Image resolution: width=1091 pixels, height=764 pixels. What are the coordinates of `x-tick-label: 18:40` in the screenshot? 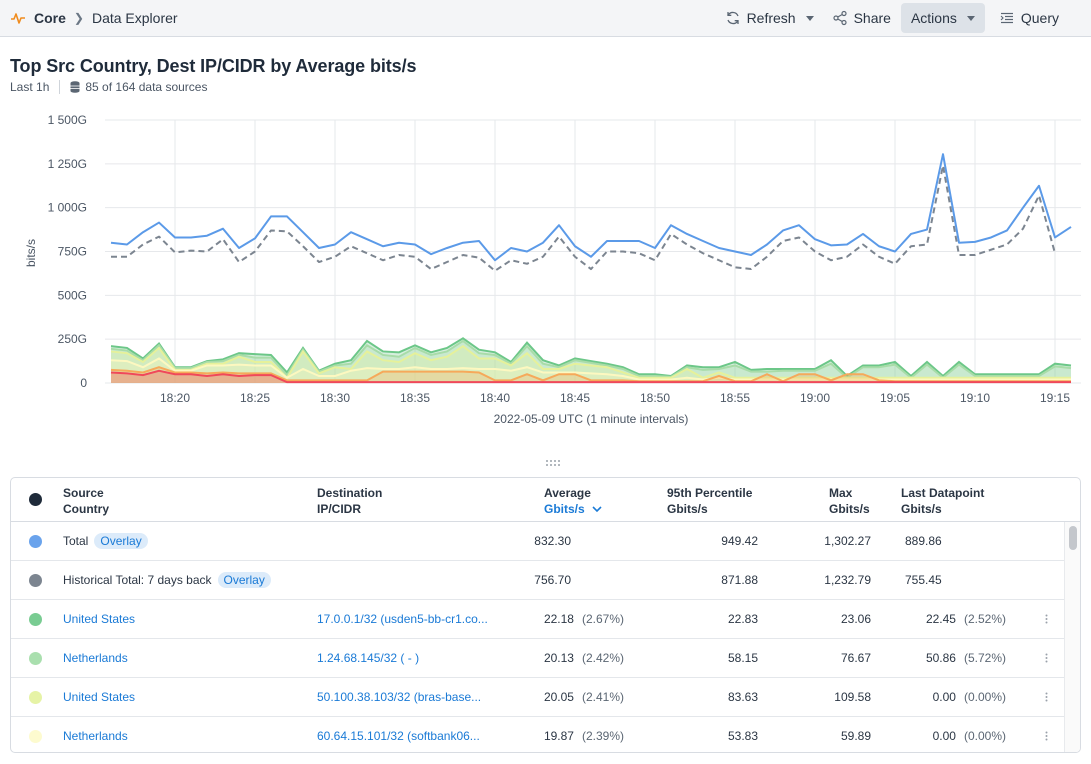 It's located at (495, 398).